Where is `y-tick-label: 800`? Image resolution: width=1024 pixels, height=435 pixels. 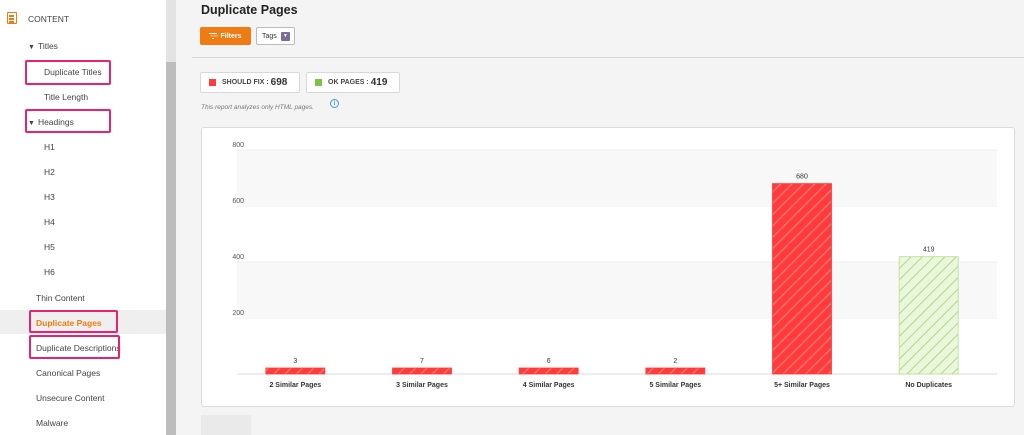 y-tick-label: 800 is located at coordinates (238, 145).